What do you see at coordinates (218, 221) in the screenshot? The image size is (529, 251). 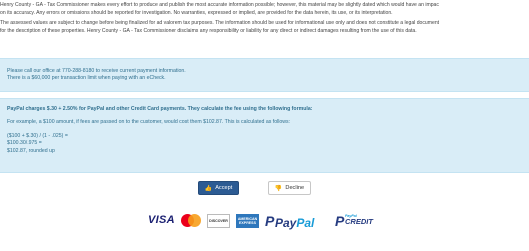 I see `discover-logo: DISCOVER` at bounding box center [218, 221].